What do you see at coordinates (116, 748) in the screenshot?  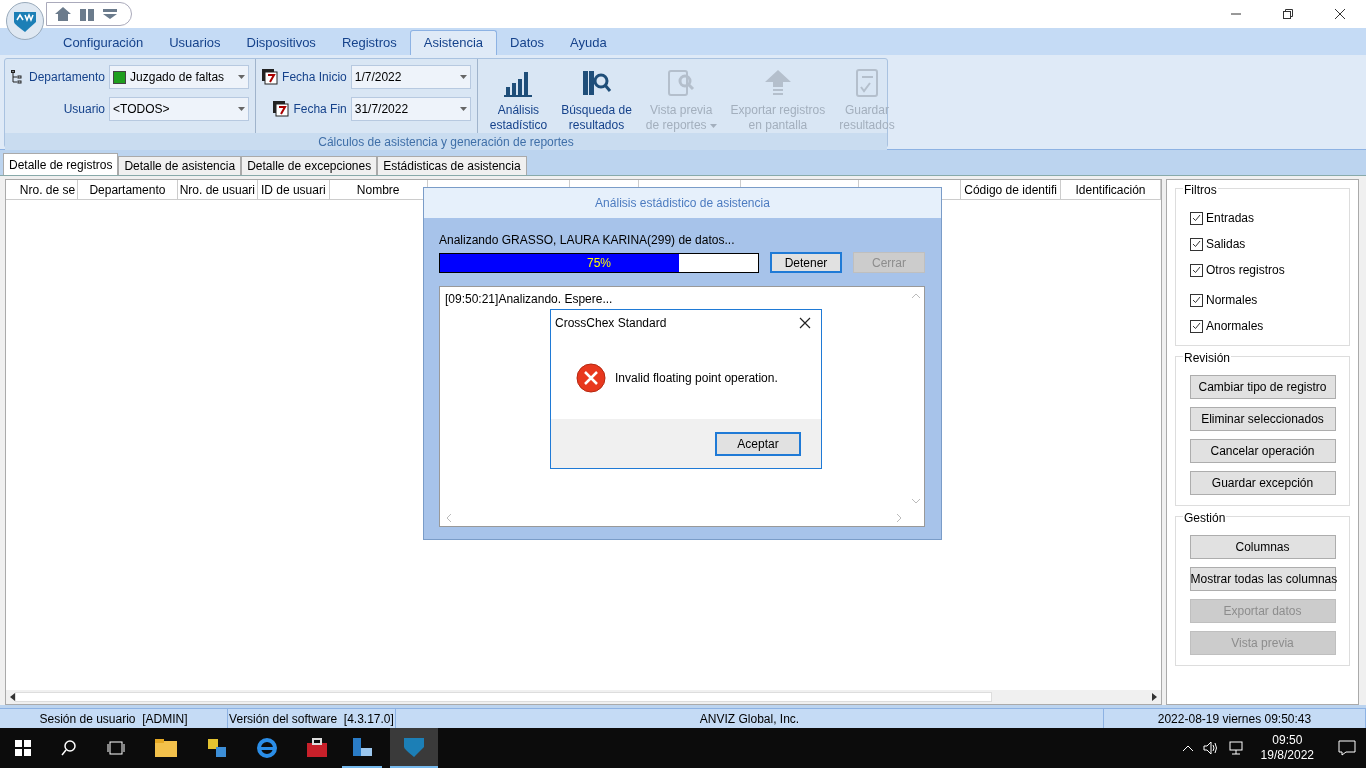 I see `task-view-icon` at bounding box center [116, 748].